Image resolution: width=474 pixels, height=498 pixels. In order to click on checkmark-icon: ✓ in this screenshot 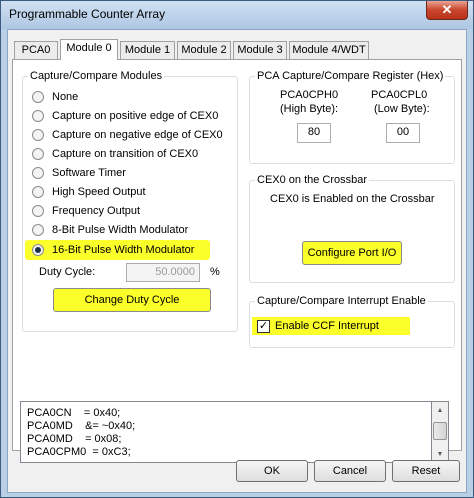, I will do `click(263, 325)`.